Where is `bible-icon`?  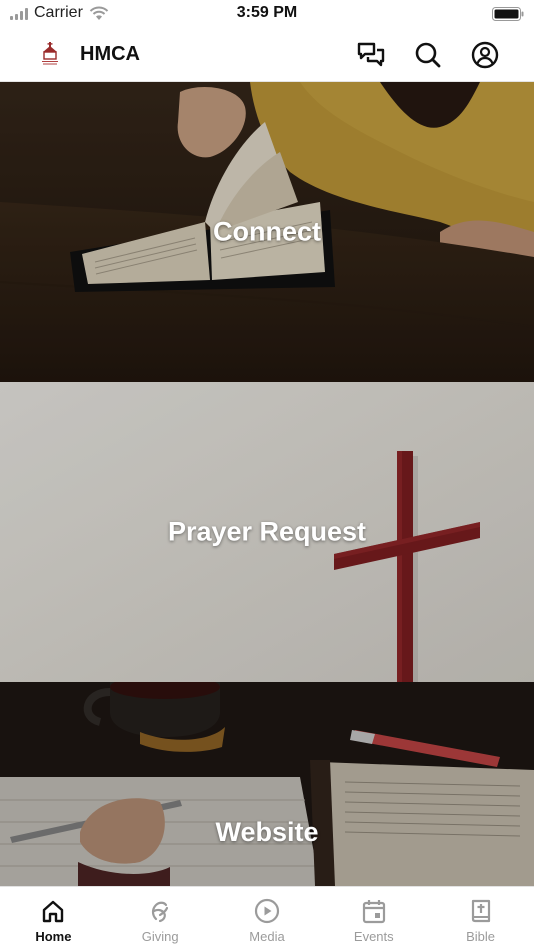 bible-icon is located at coordinates (480, 911).